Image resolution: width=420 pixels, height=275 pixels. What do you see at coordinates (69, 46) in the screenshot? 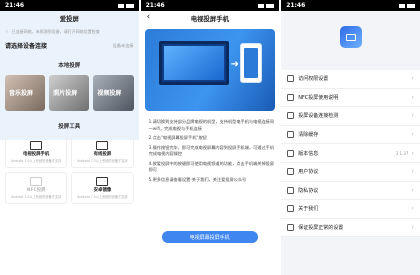
I see `device-select-row: 请选择设备连接 设备未连接` at bounding box center [69, 46].